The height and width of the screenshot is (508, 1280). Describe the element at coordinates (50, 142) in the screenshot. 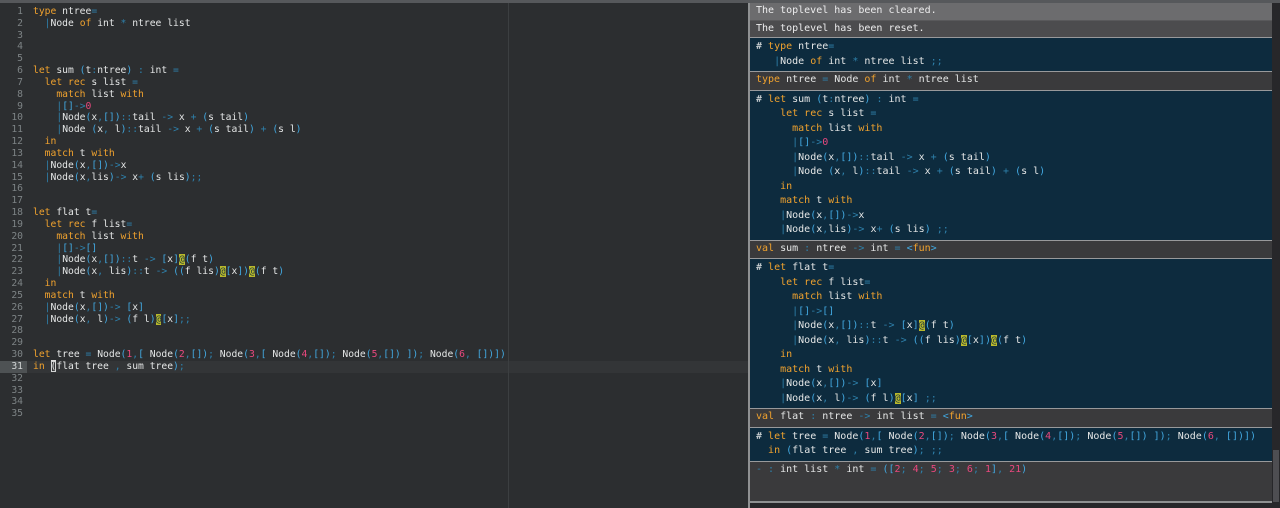

I see `code-line: in` at that location.